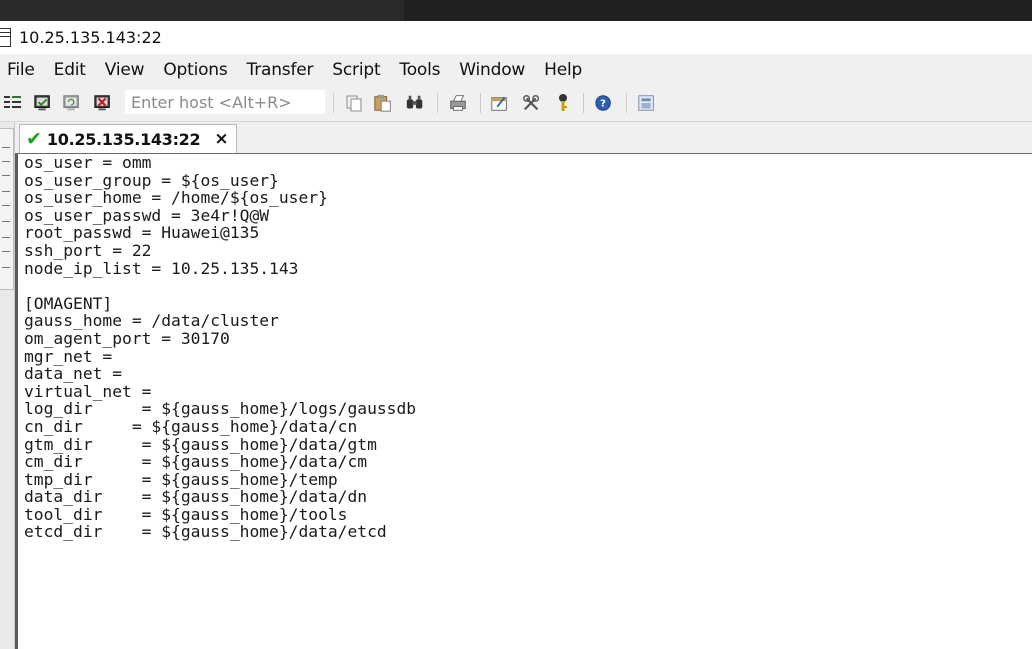 This screenshot has height=649, width=1032. I want to click on terminal-line: virtual_net =, so click(88, 391).